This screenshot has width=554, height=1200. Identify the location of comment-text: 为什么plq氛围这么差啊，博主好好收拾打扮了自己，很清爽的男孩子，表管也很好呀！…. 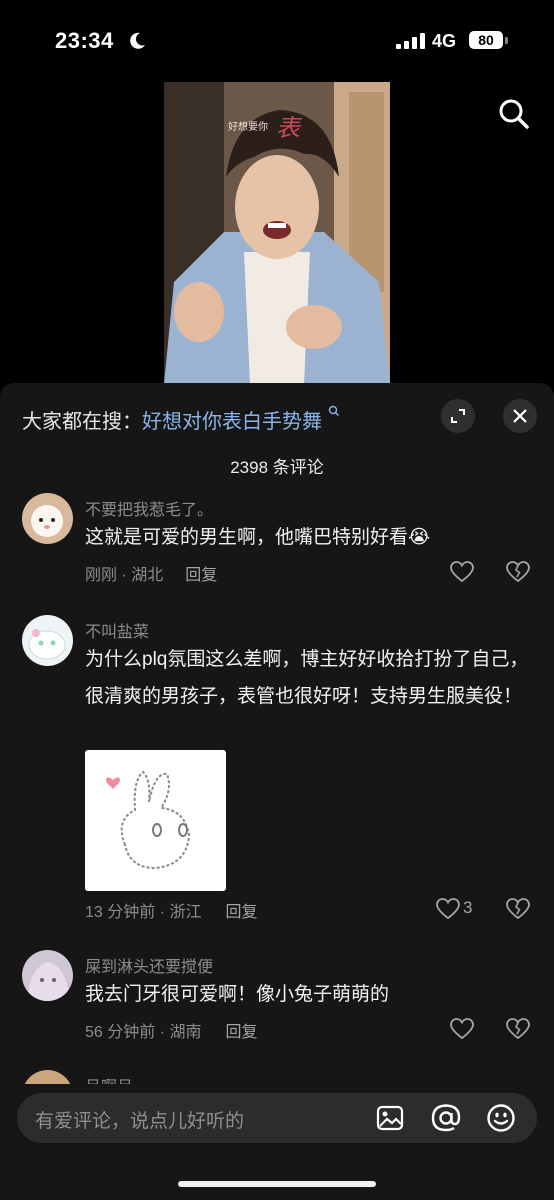
(307, 678).